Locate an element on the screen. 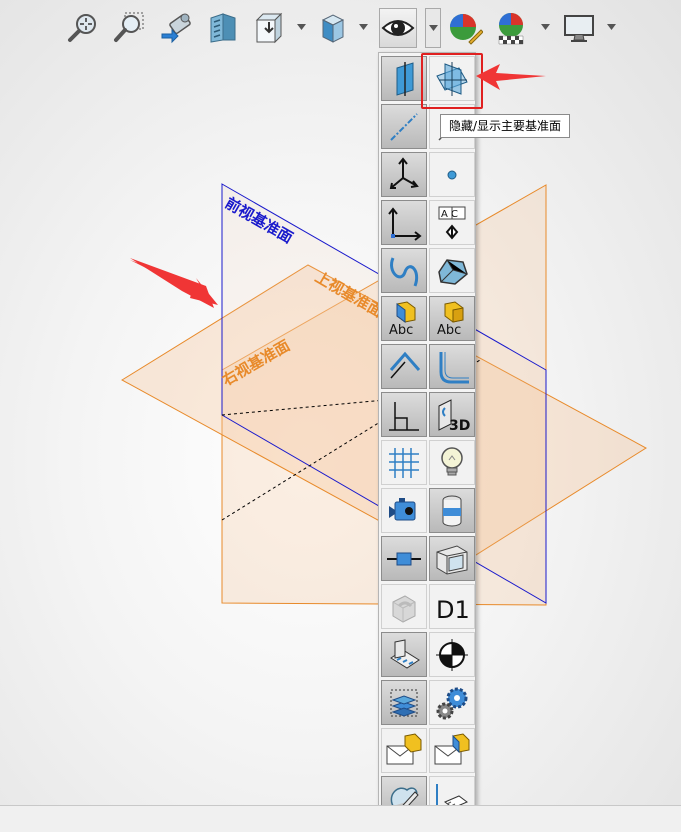  d1-text: D1 is located at coordinates (453, 610).